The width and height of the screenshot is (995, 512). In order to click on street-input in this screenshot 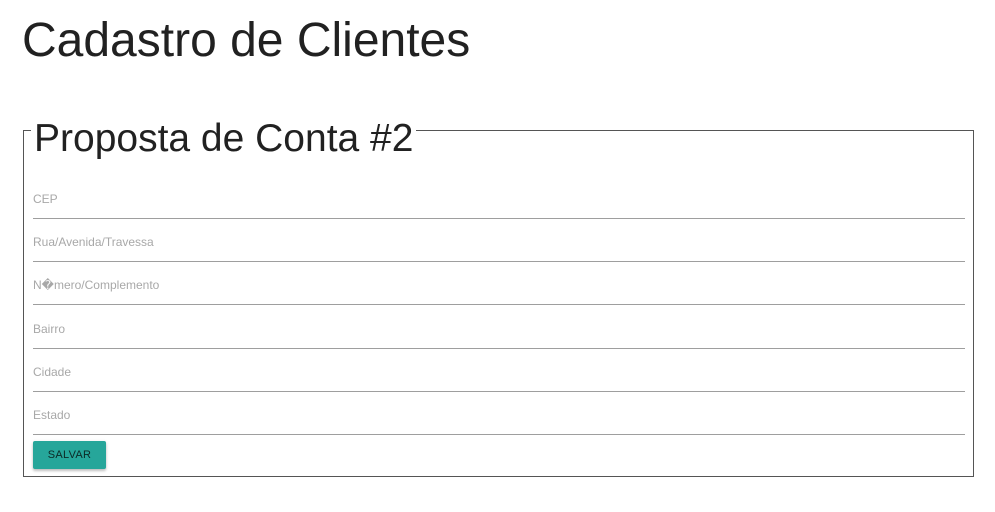, I will do `click(499, 242)`.